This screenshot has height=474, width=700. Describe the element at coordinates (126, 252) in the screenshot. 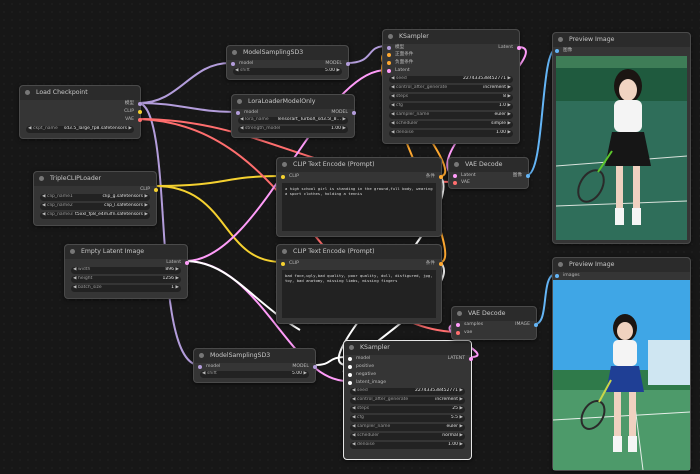

I see `node-title: Empty Latent Image` at that location.